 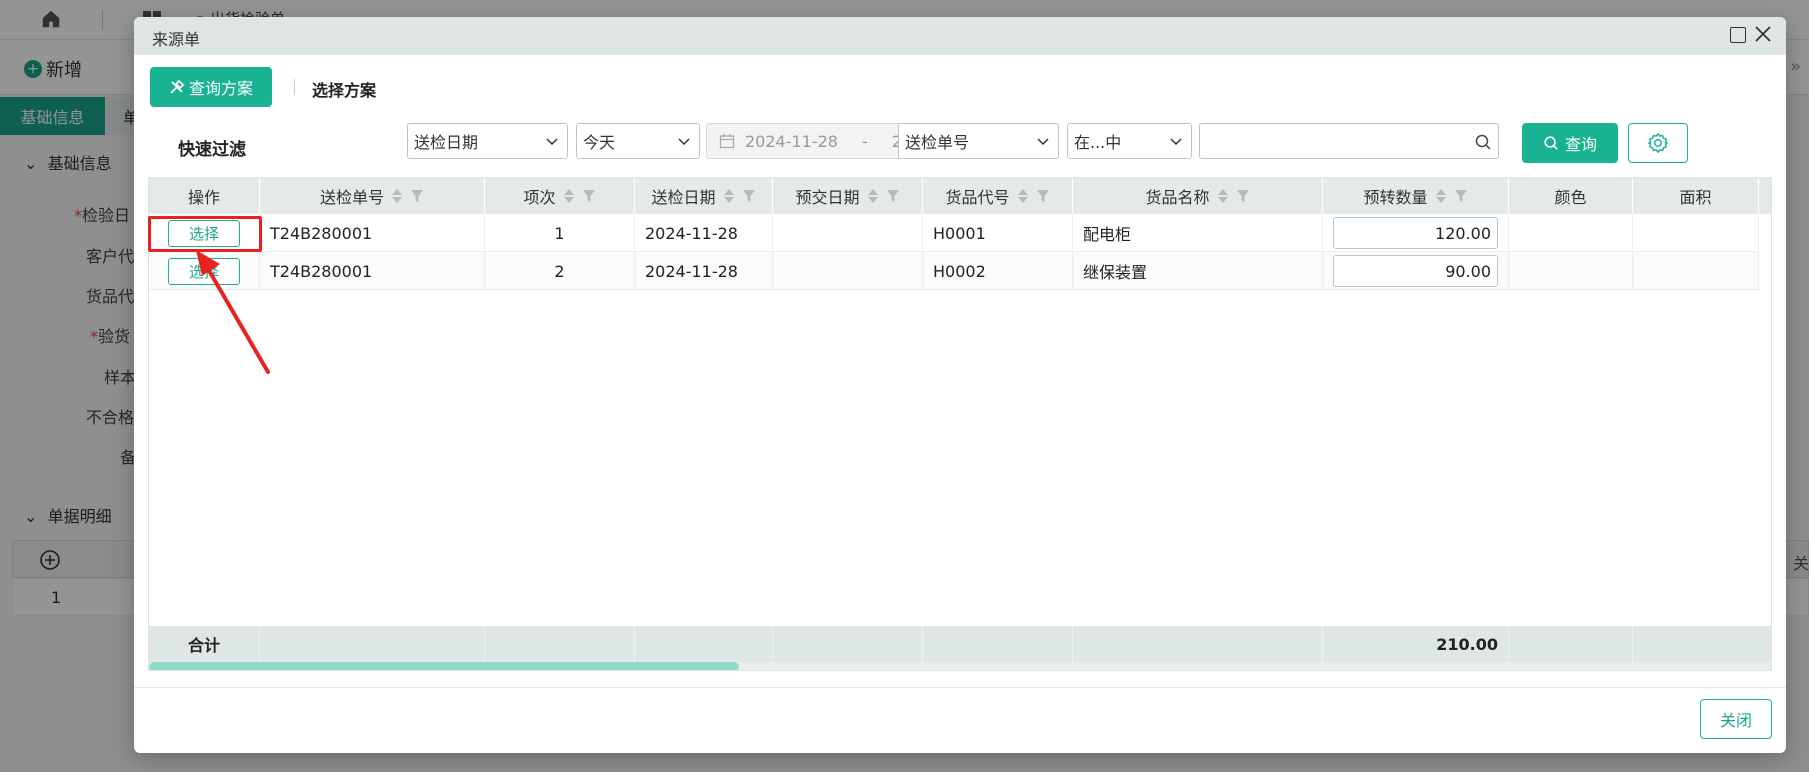 I want to click on dialog-header: 来源单, so click(x=960, y=36).